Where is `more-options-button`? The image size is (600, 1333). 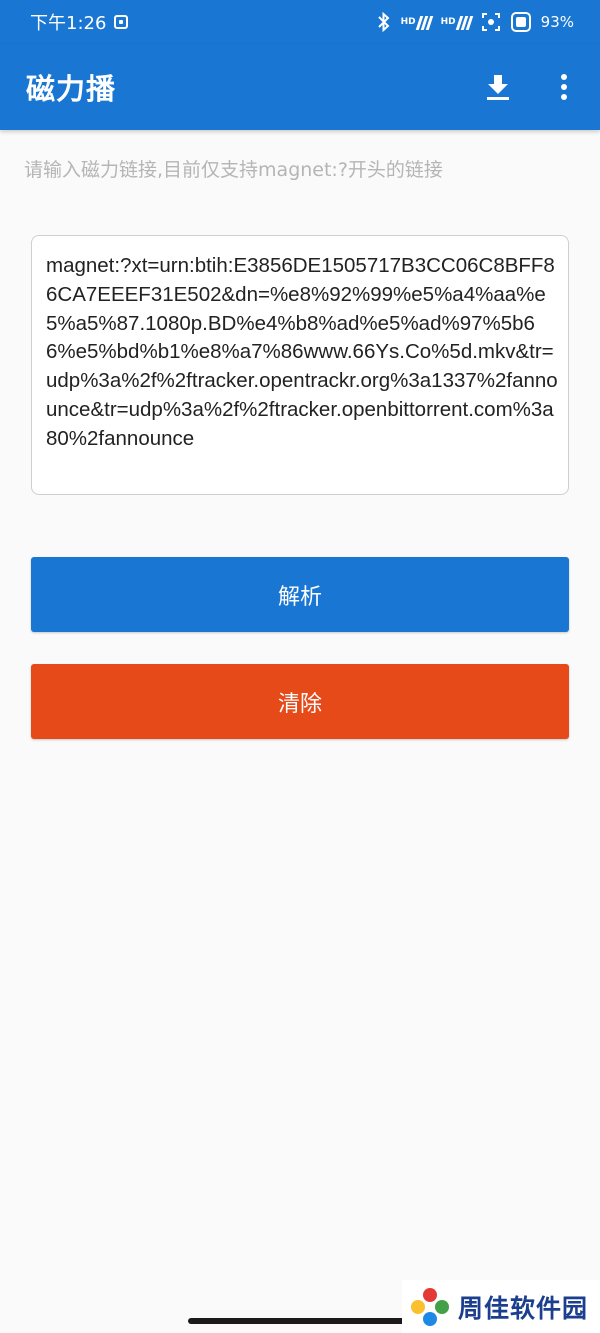
more-options-button is located at coordinates (564, 87).